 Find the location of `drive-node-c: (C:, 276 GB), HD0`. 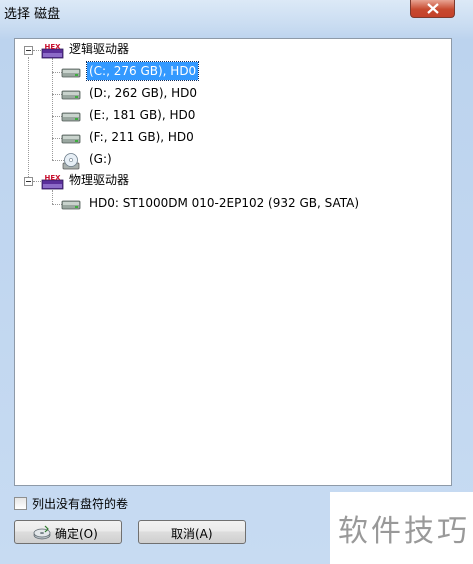

drive-node-c: (C:, 276 GB), HD0 is located at coordinates (161, 71).